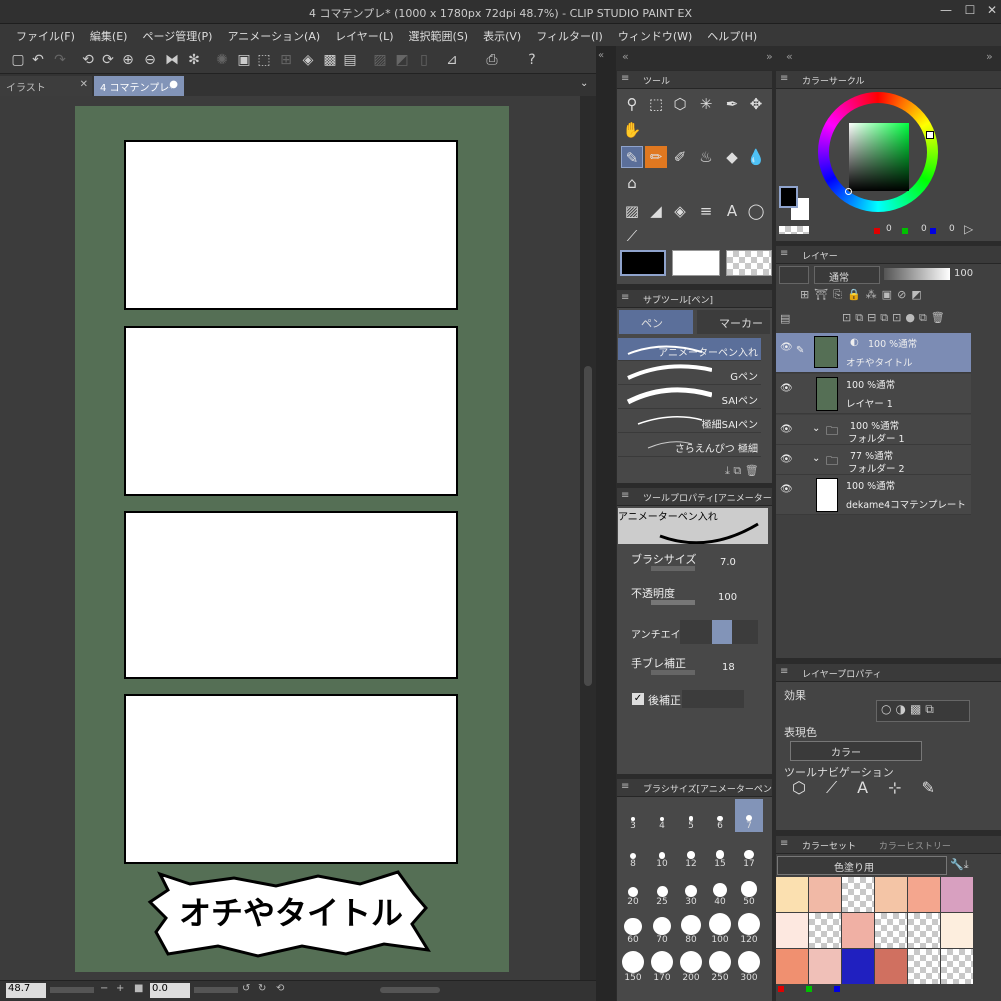  Describe the element at coordinates (172, 60) in the screenshot. I see `flip-icon: ⧓` at that location.